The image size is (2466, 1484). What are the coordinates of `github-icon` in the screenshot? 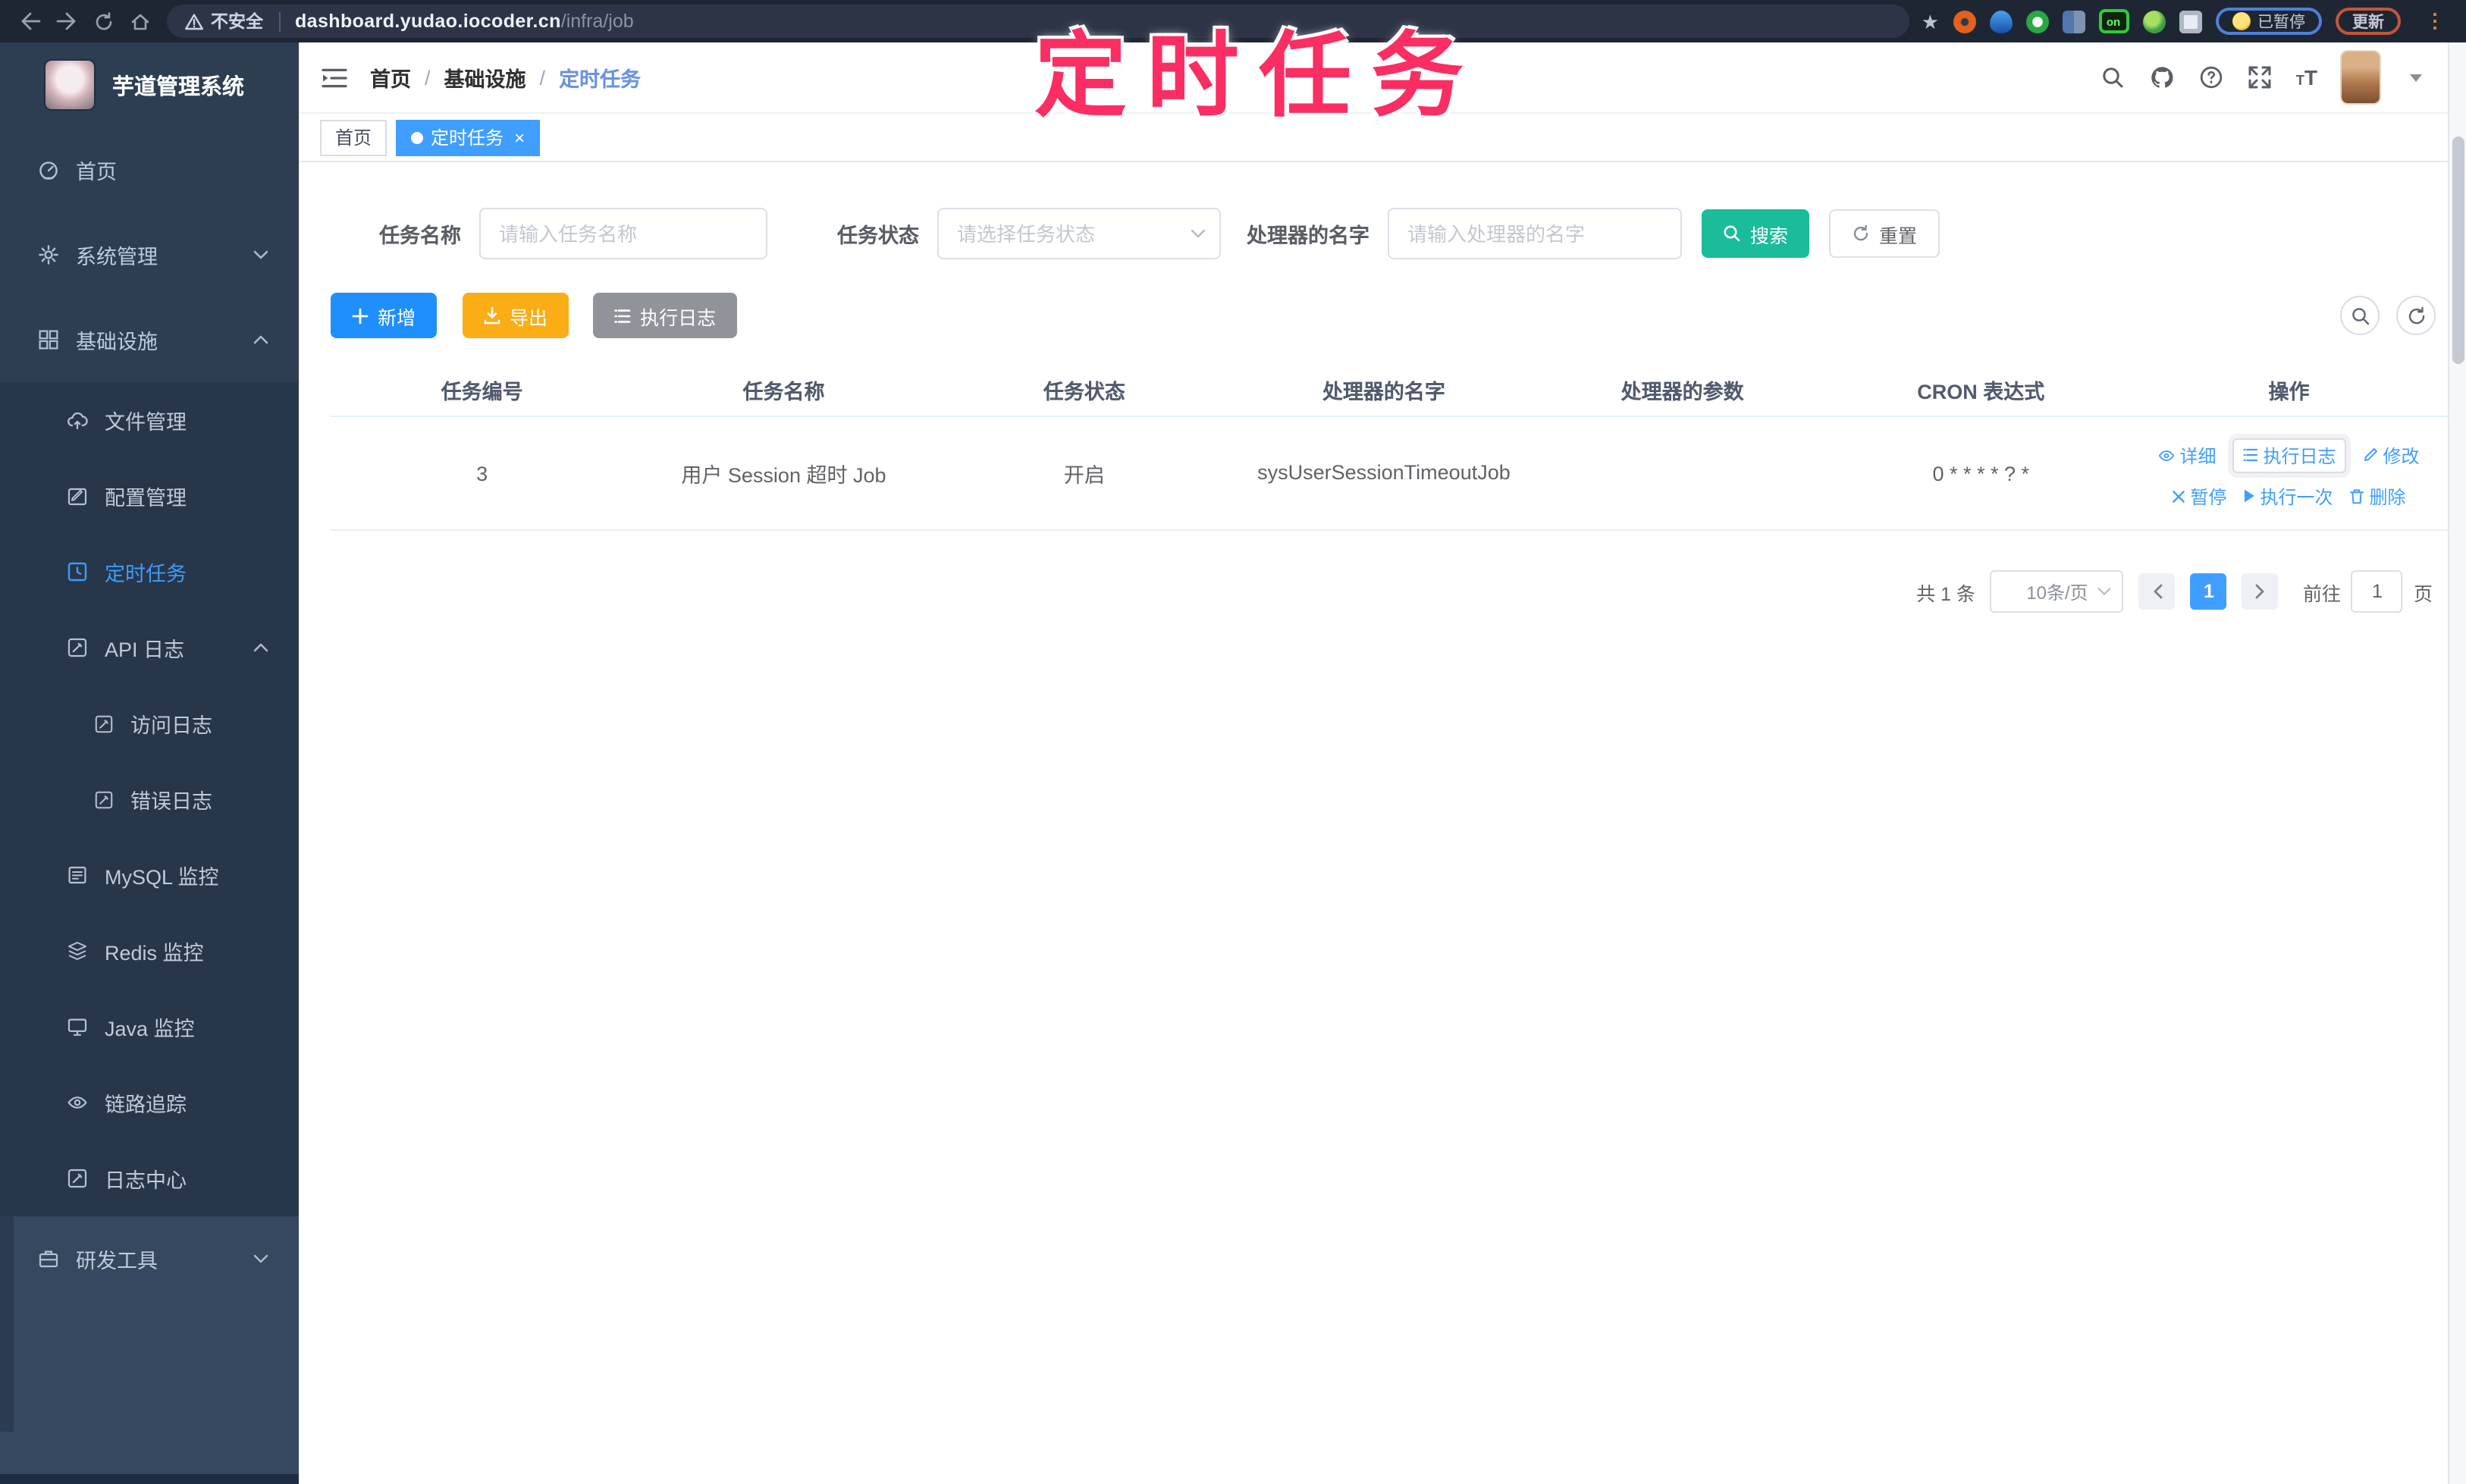 It's located at (2162, 77).